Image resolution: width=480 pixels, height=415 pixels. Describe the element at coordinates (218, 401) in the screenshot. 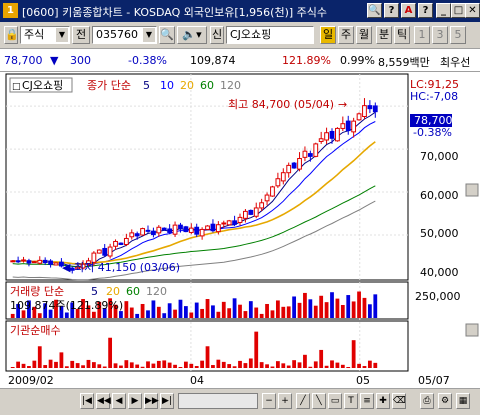

I see `scroll-slider` at that location.